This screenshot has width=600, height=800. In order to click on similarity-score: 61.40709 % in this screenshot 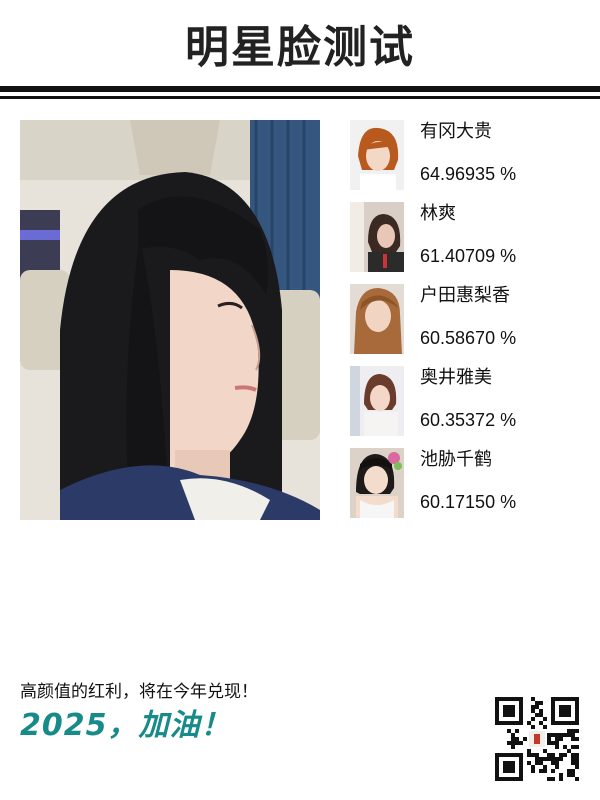, I will do `click(468, 256)`.